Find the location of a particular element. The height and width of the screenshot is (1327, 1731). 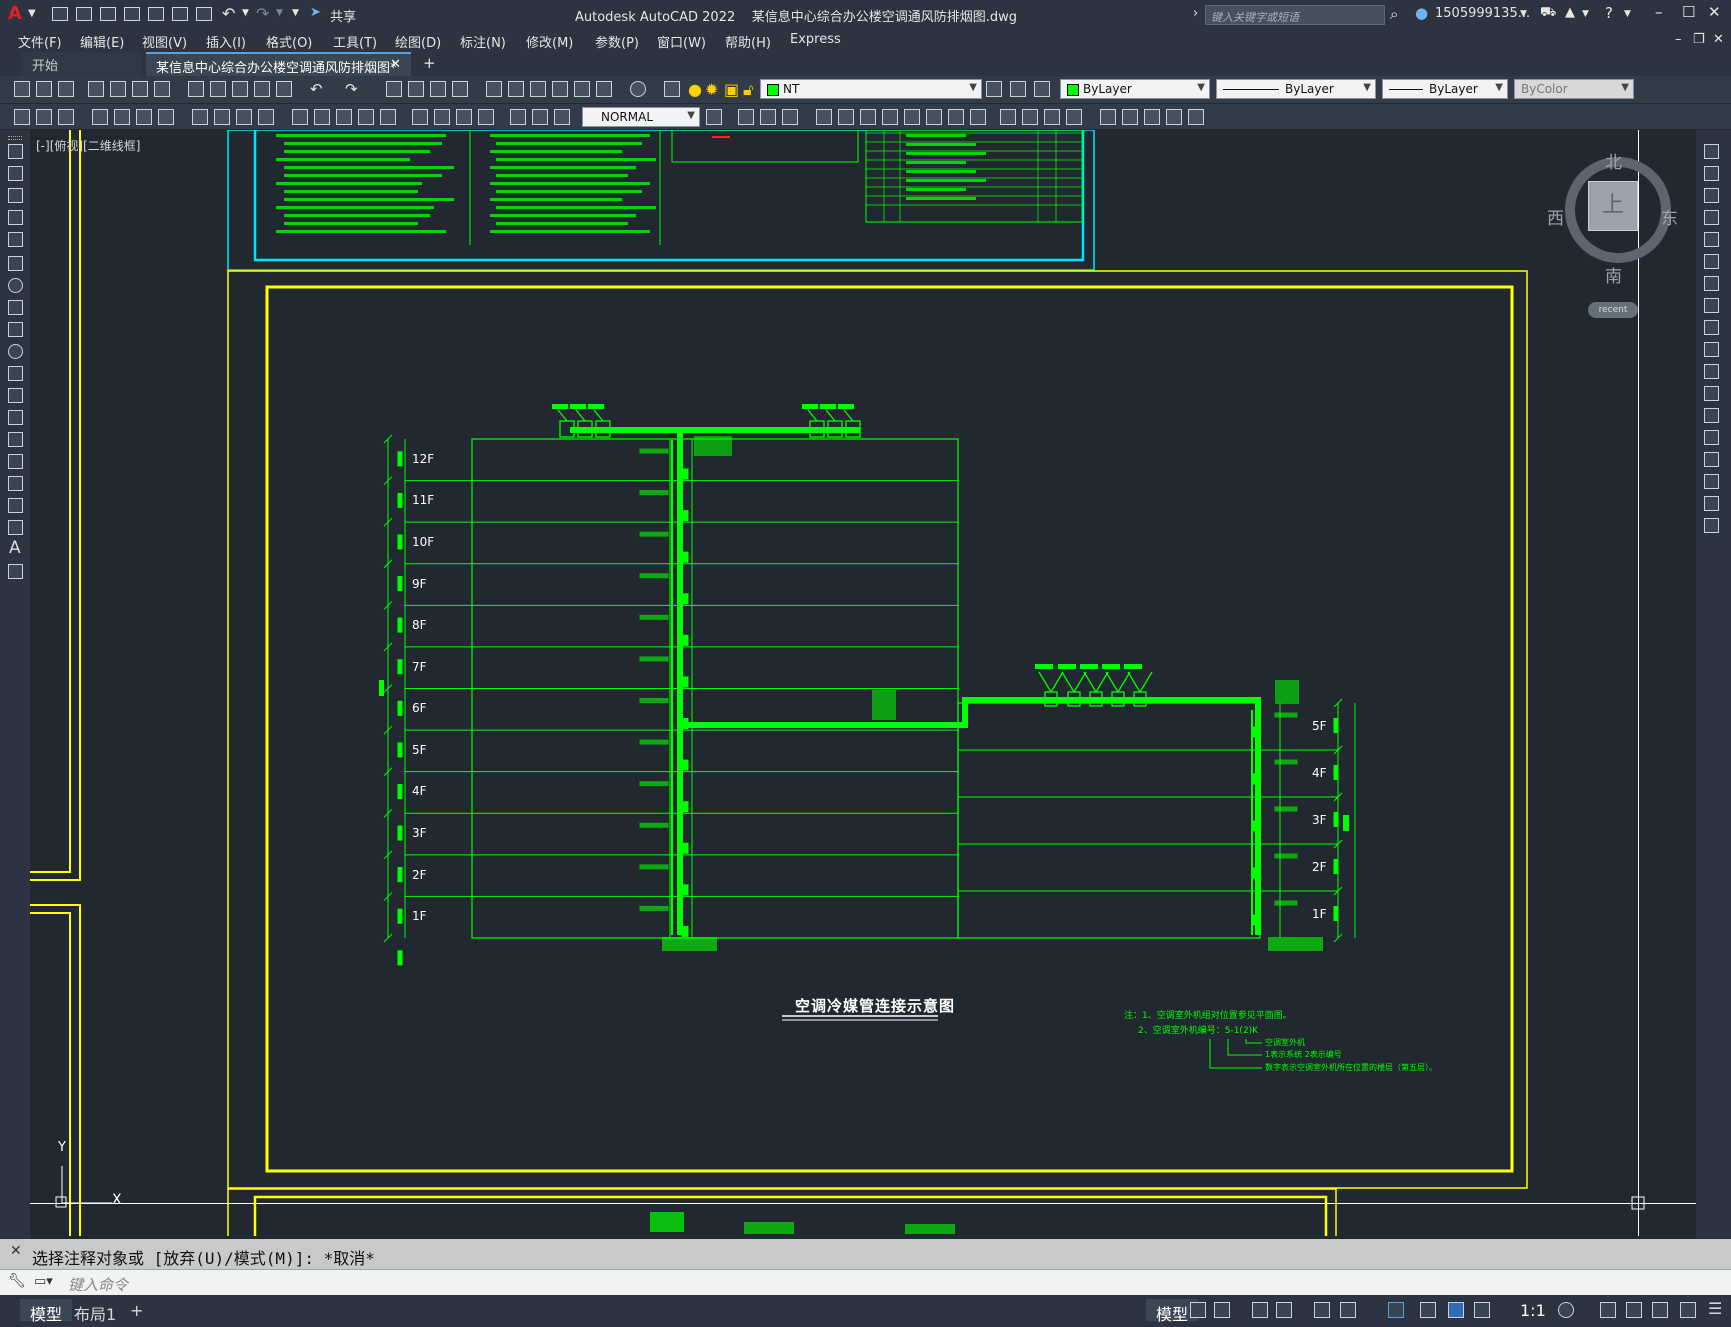

quick-properties-icon is located at coordinates (1660, 1310).